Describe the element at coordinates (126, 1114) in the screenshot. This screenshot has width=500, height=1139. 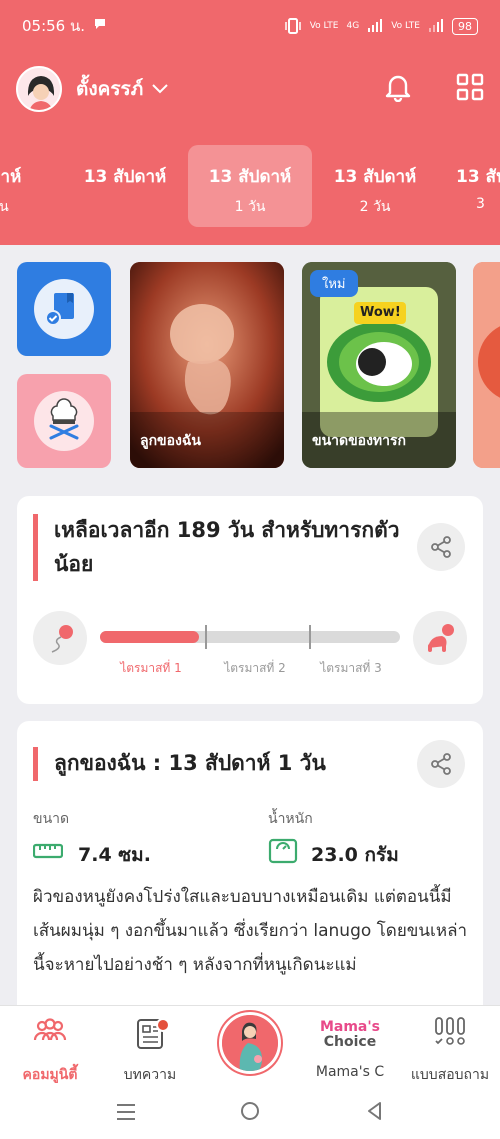
I see `recent-apps-icon` at that location.